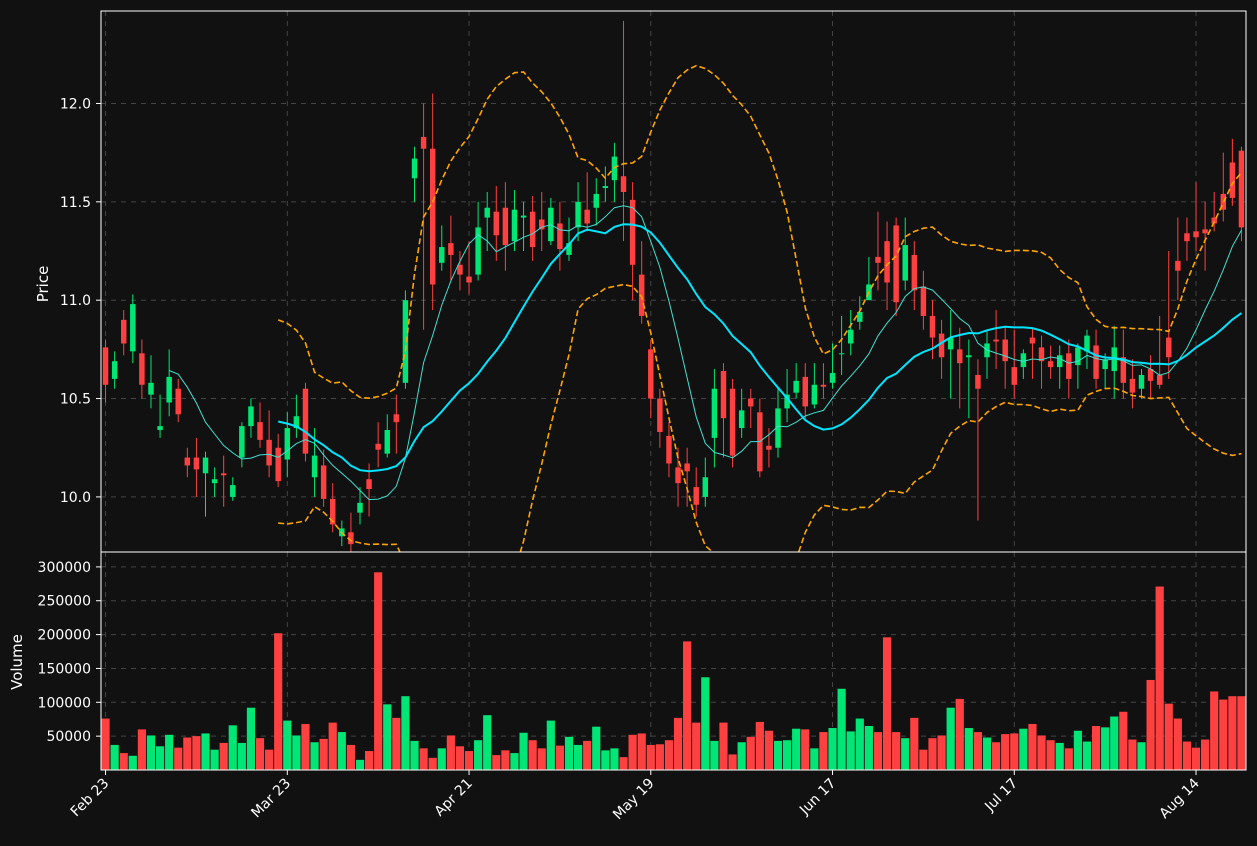  What do you see at coordinates (75, 498) in the screenshot?
I see `price-tick-label: 10.0` at bounding box center [75, 498].